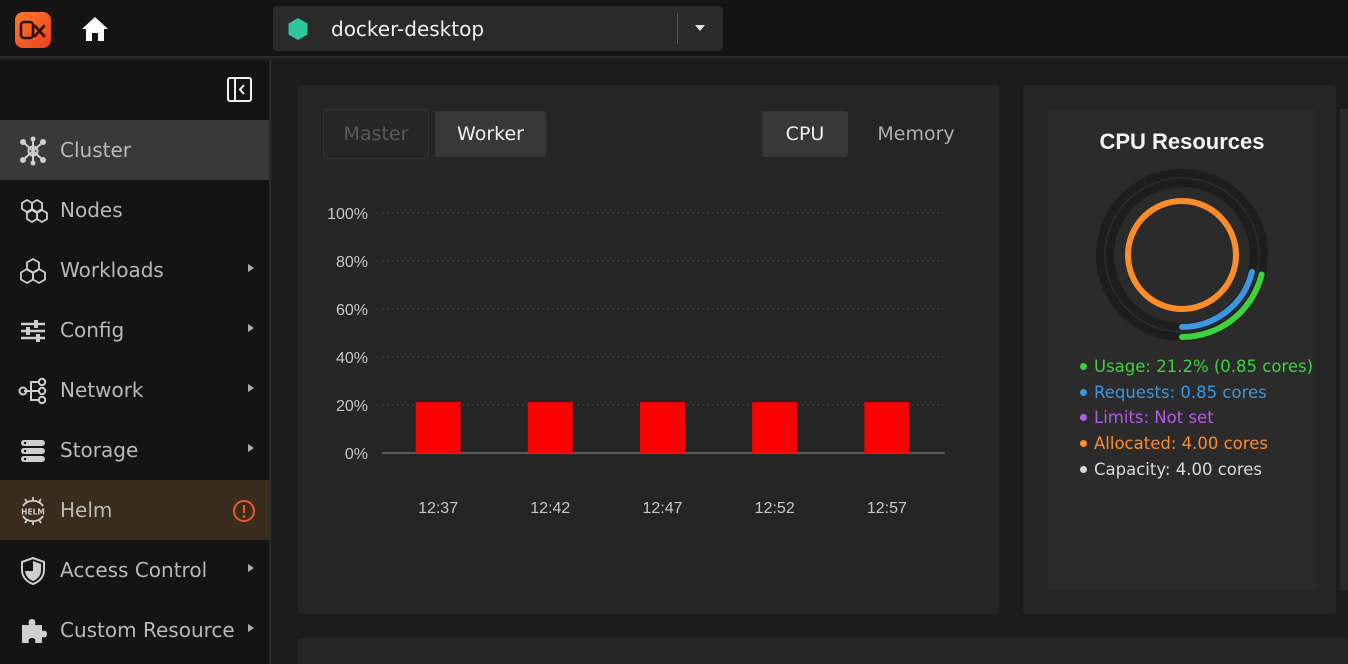 The image size is (1348, 664). Describe the element at coordinates (95, 29) in the screenshot. I see `home-icon` at that location.